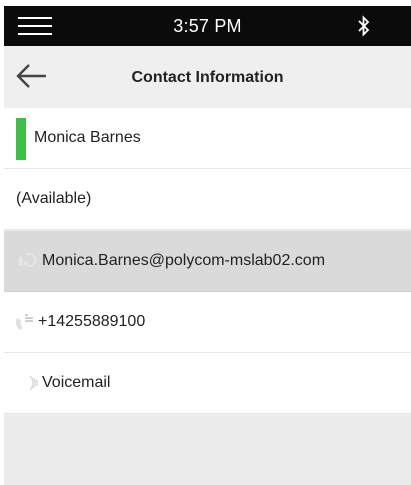  I want to click on voicemail-label: Voicemail, so click(76, 382).